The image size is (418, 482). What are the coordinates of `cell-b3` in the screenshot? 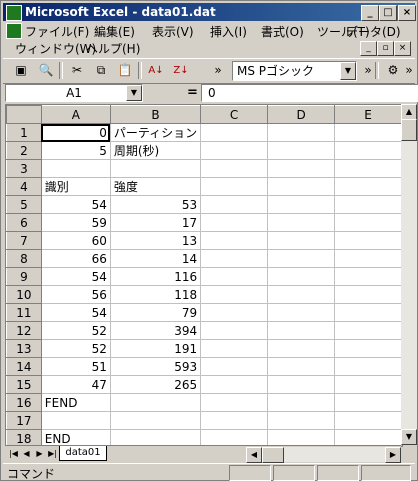 It's located at (156, 168).